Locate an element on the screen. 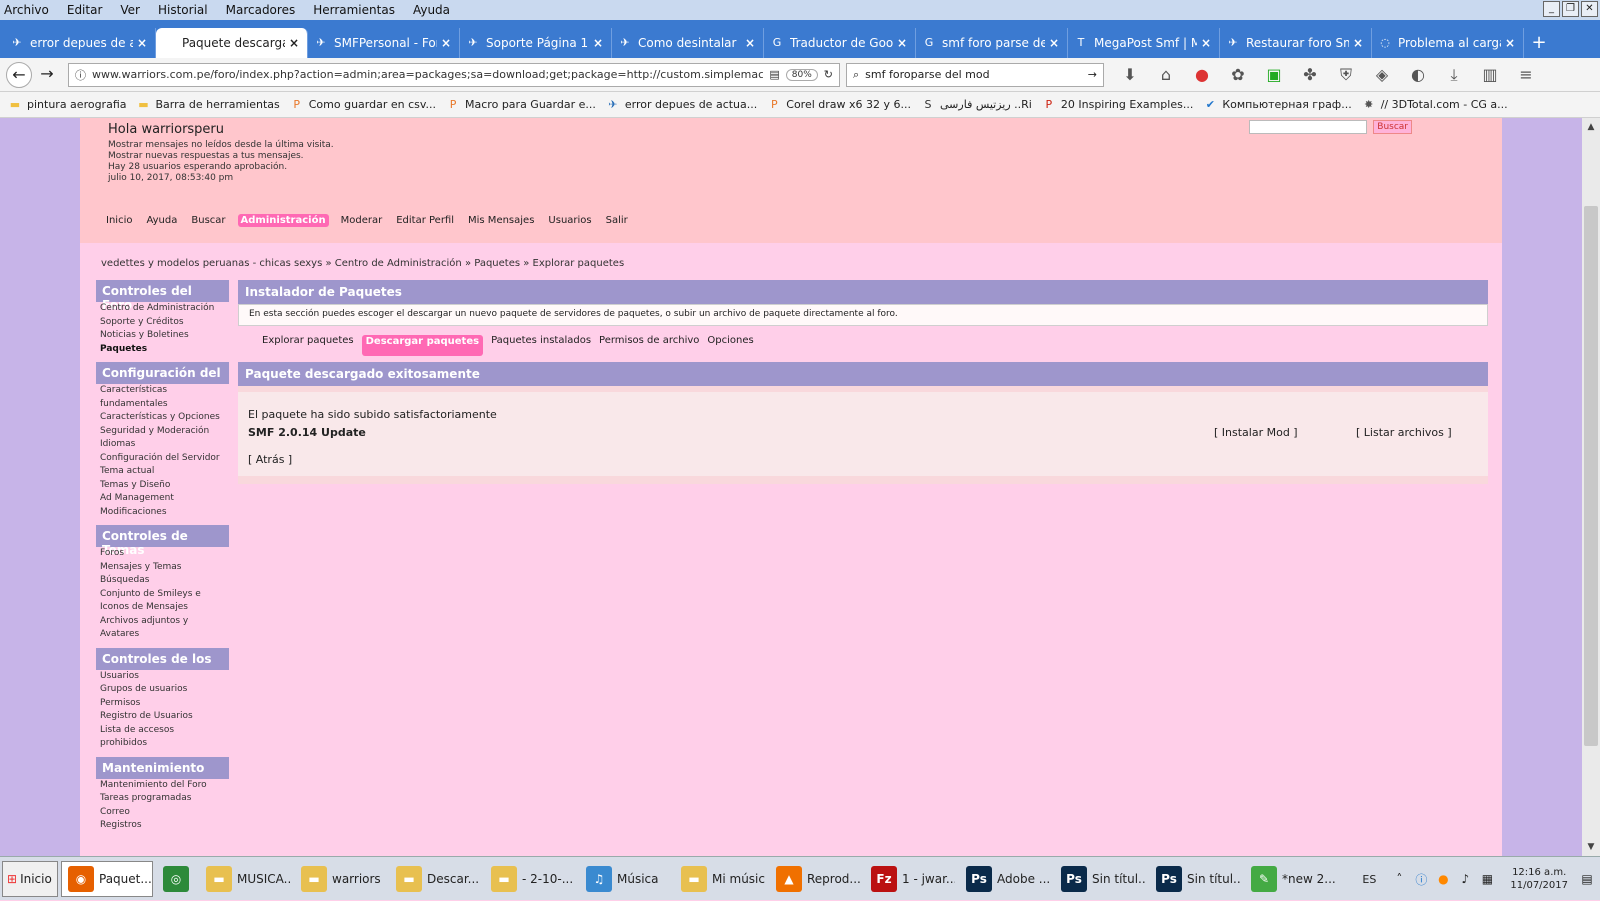  sidebar-item: Registro de Usuarios is located at coordinates (162, 717).